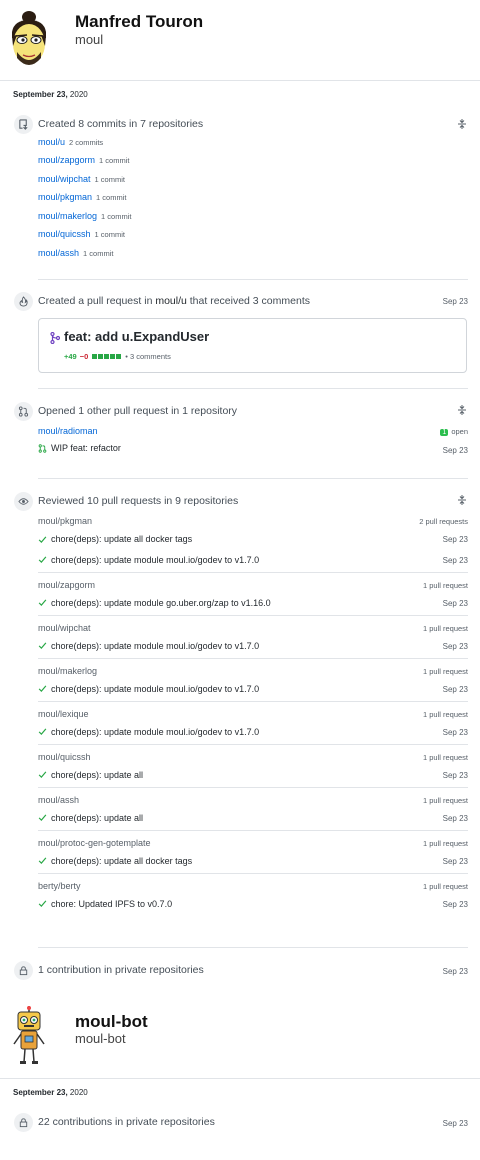 This screenshot has width=480, height=1160. I want to click on pr-meta: +49 −0 • 3 comments, so click(117, 356).